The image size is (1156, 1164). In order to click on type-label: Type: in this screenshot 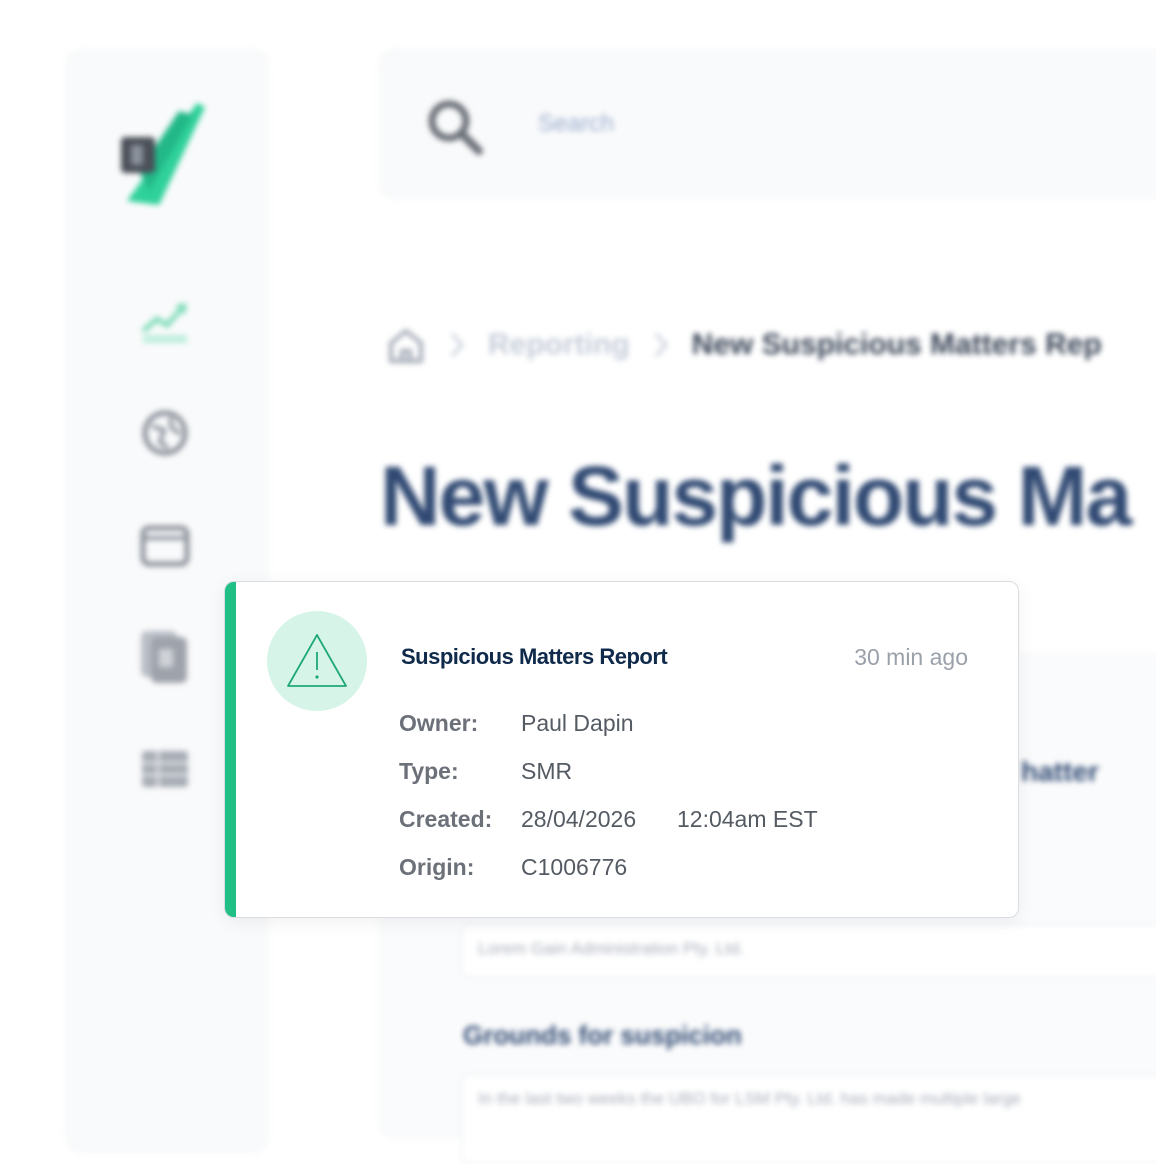, I will do `click(429, 771)`.